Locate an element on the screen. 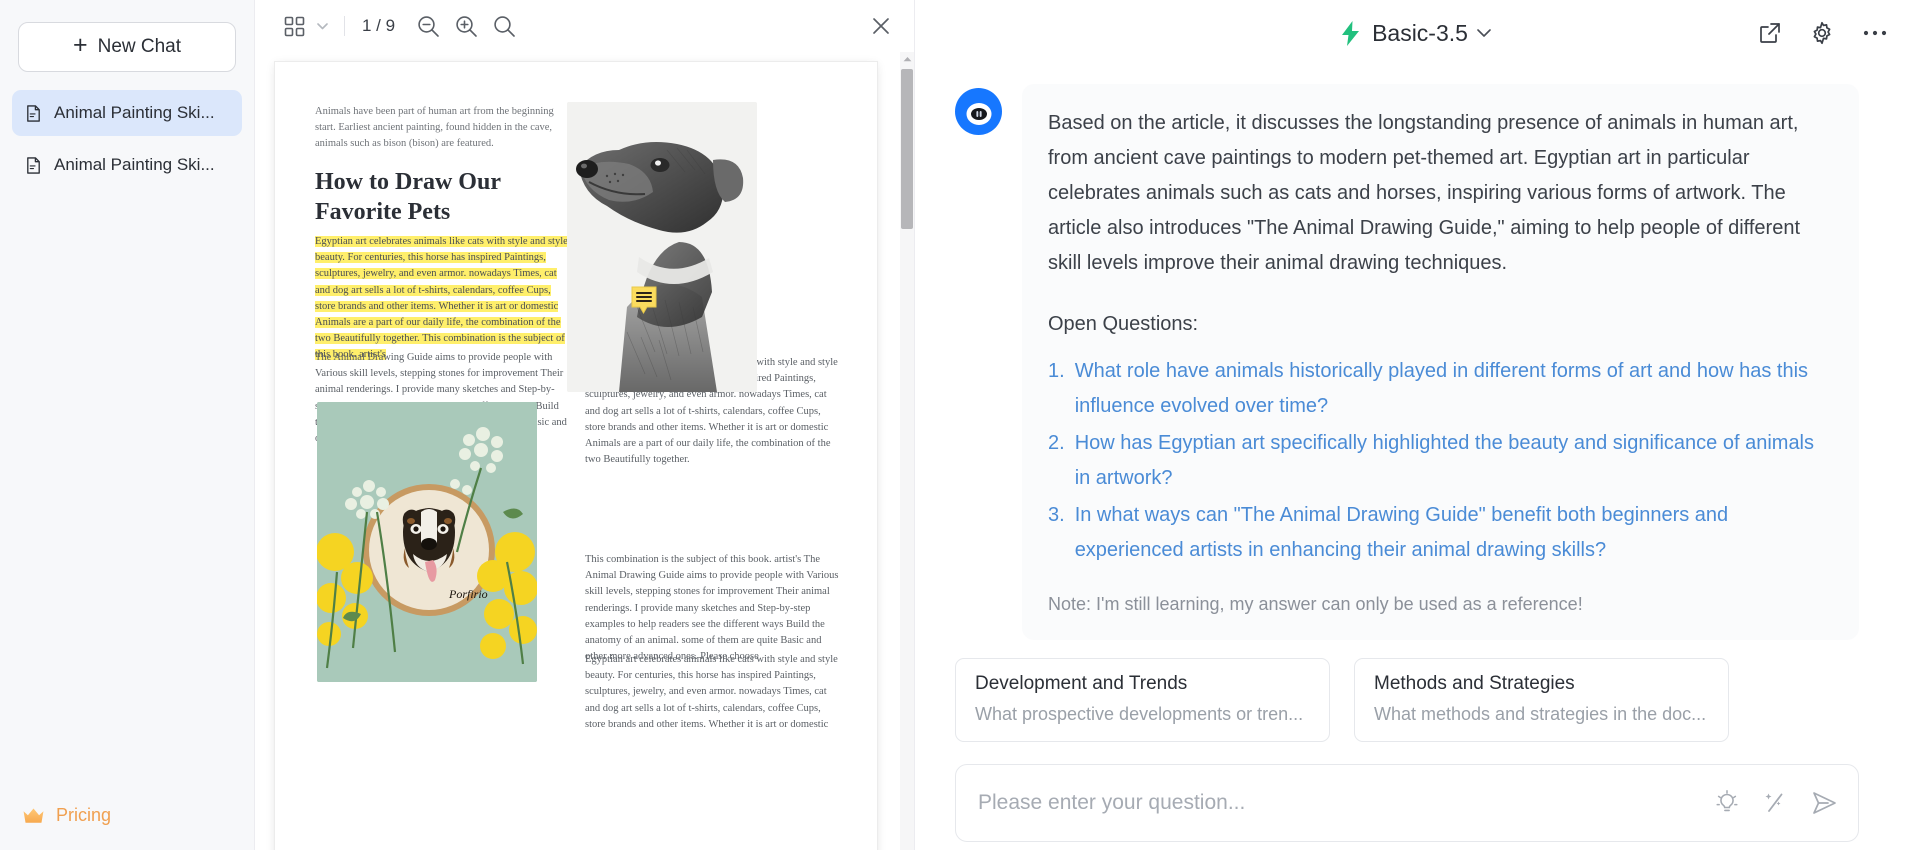 This screenshot has width=1914, height=850. zoom-out-button is located at coordinates (428, 26).